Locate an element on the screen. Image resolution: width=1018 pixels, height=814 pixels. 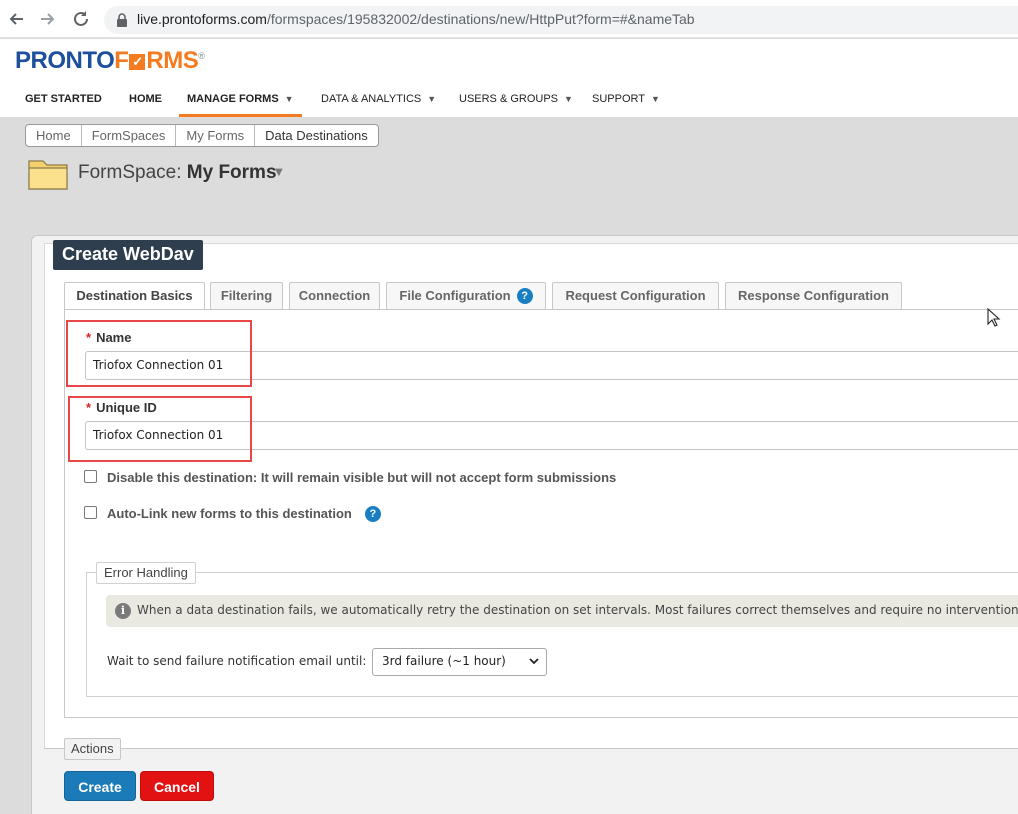
actions-divider is located at coordinates (531, 748).